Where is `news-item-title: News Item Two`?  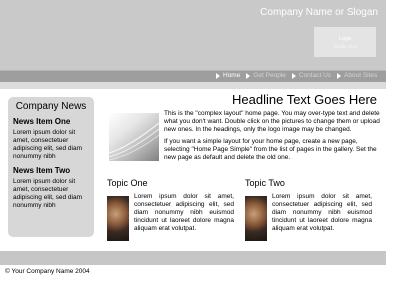 news-item-title: News Item Two is located at coordinates (51, 170).